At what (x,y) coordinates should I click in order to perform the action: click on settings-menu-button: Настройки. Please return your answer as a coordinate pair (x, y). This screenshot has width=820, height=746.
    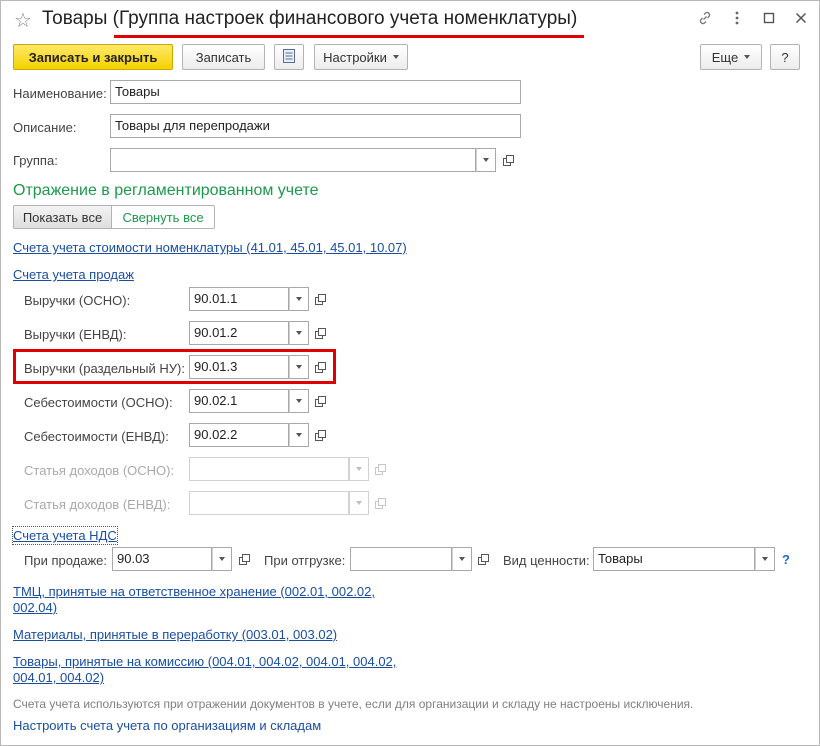
    Looking at the image, I should click on (361, 57).